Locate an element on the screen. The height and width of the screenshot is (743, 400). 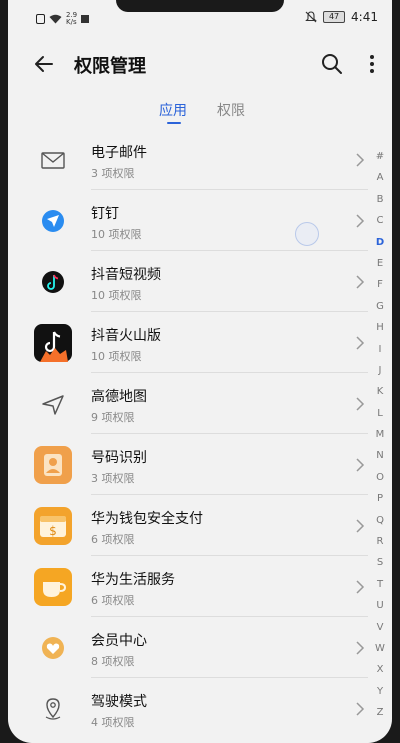
app-name: 驾驶模式 is located at coordinates (119, 702).